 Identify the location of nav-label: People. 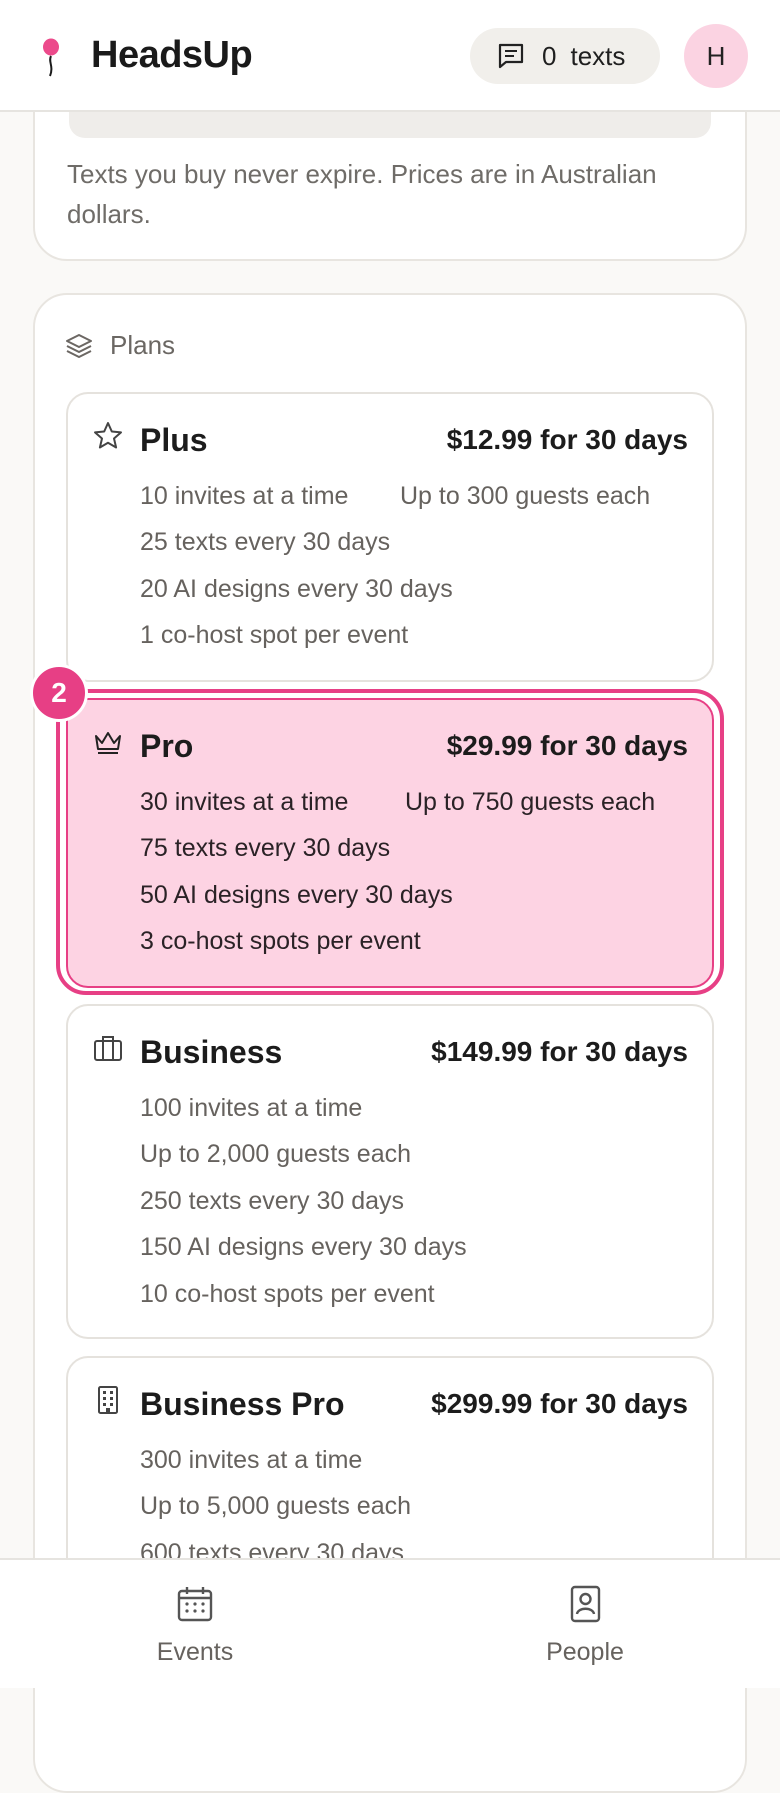
(585, 1652).